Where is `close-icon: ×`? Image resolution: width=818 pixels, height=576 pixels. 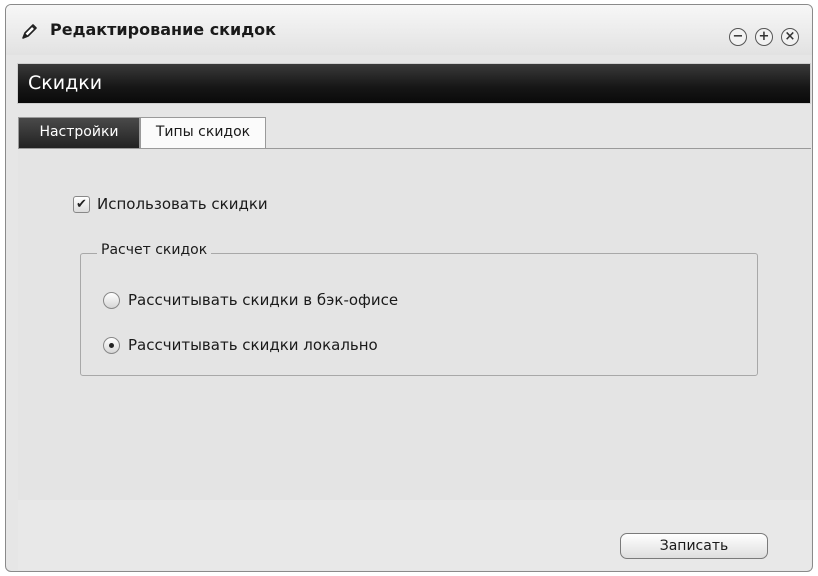 close-icon: × is located at coordinates (790, 37).